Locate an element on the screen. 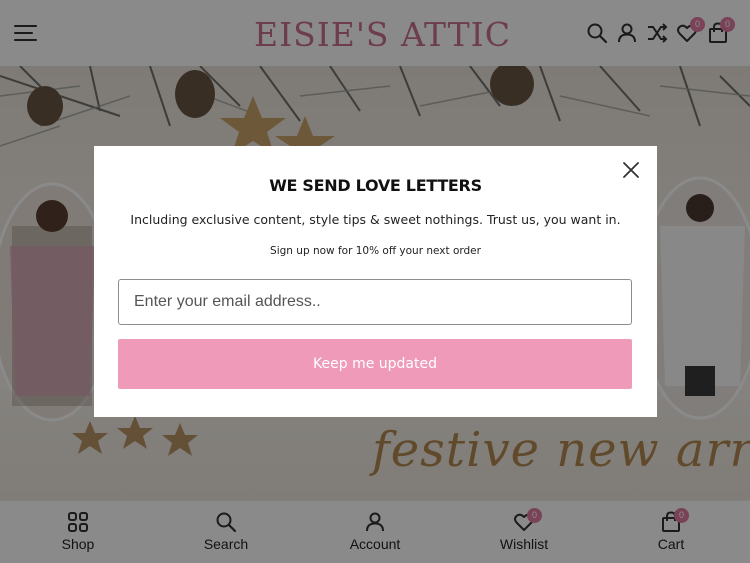 Image resolution: width=750 pixels, height=563 pixels. keep-me-updated-button: Keep me updated is located at coordinates (375, 364).